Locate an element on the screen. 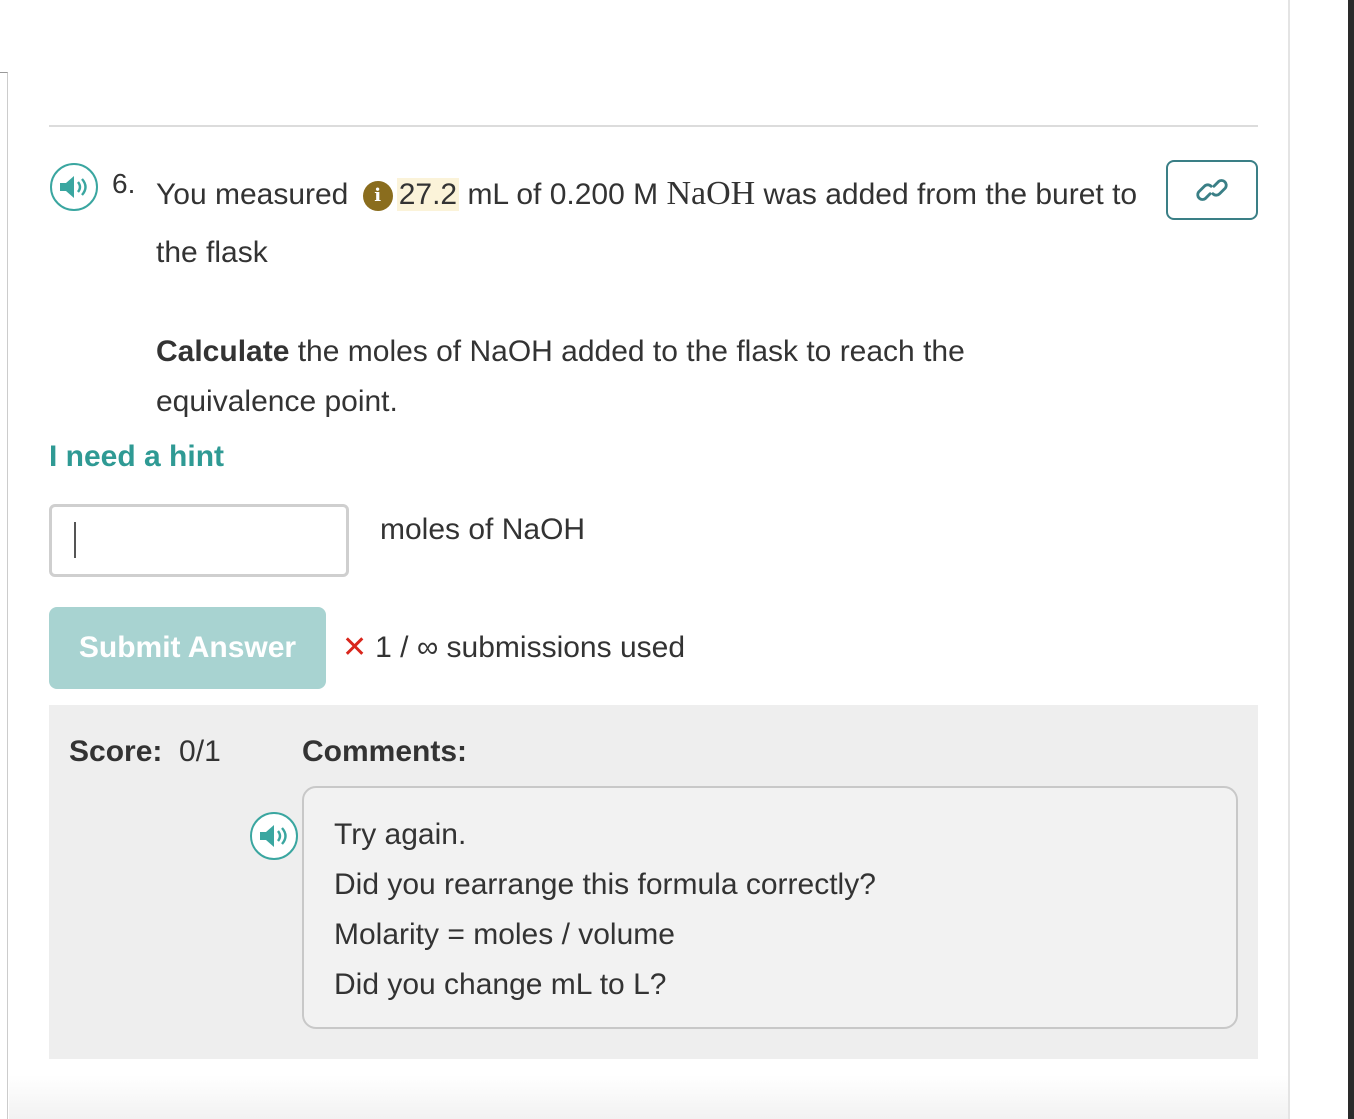 This screenshot has width=1354, height=1119. speaker-icon-glyph is located at coordinates (73, 187).